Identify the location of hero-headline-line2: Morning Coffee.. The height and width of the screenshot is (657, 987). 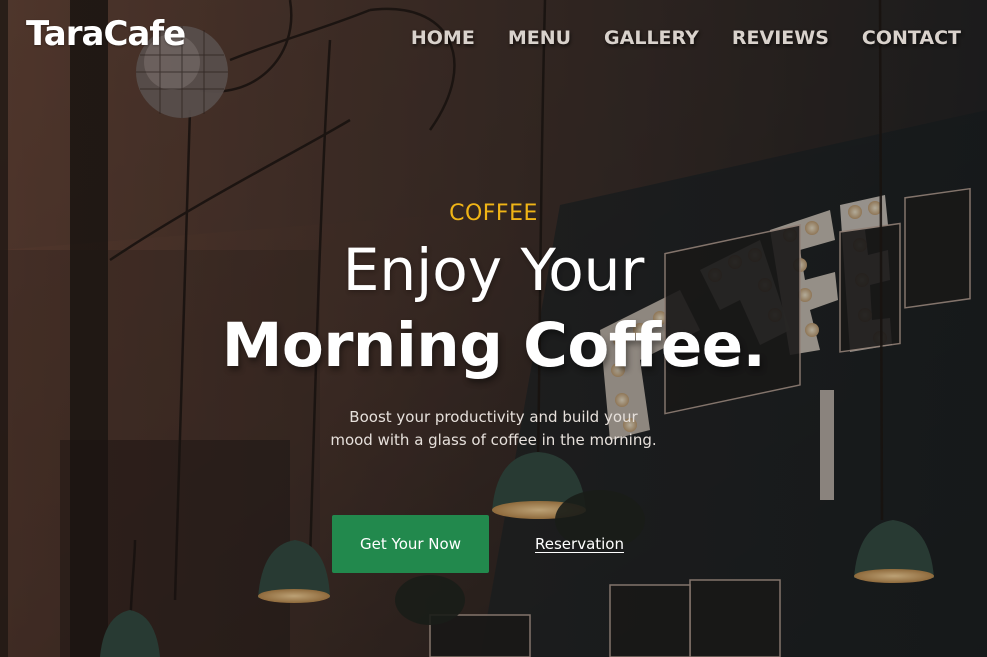
(493, 345).